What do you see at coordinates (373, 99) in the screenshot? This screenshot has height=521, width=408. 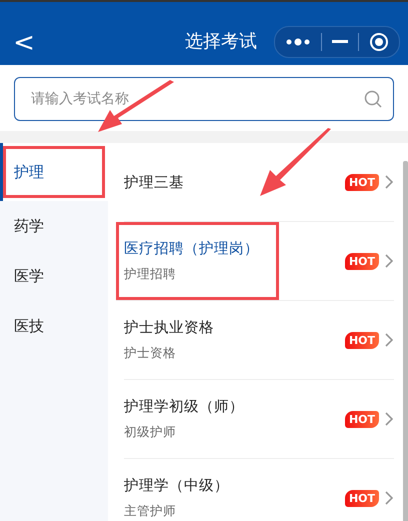 I see `search-icon` at bounding box center [373, 99].